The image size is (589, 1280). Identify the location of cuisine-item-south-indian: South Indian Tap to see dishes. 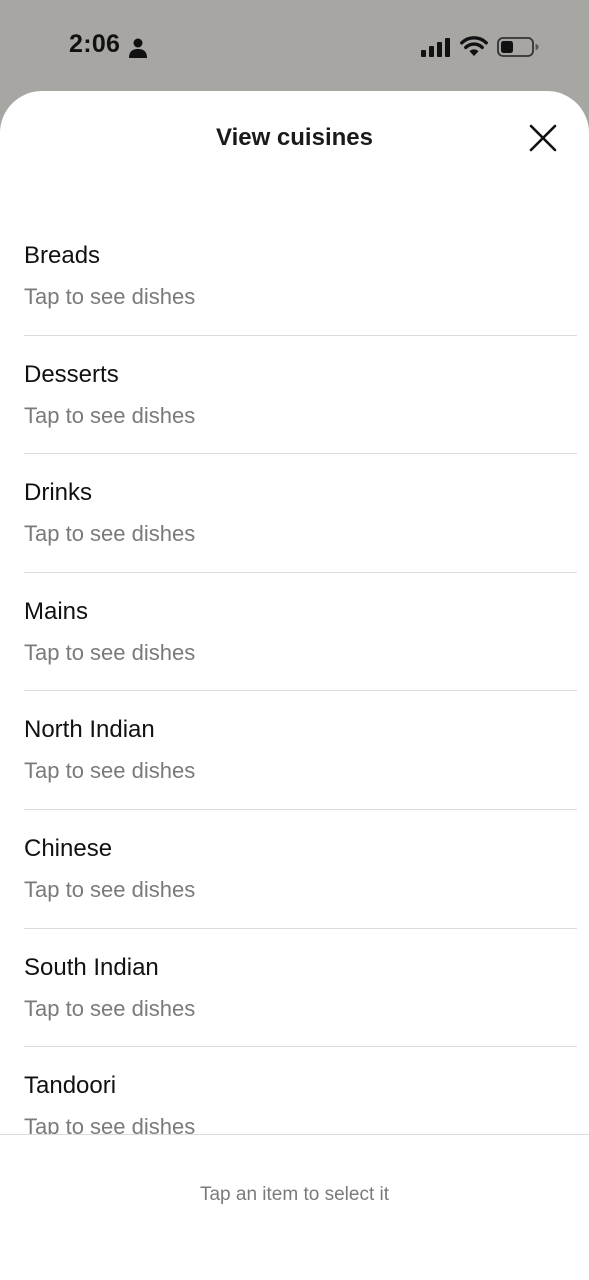
(300, 988).